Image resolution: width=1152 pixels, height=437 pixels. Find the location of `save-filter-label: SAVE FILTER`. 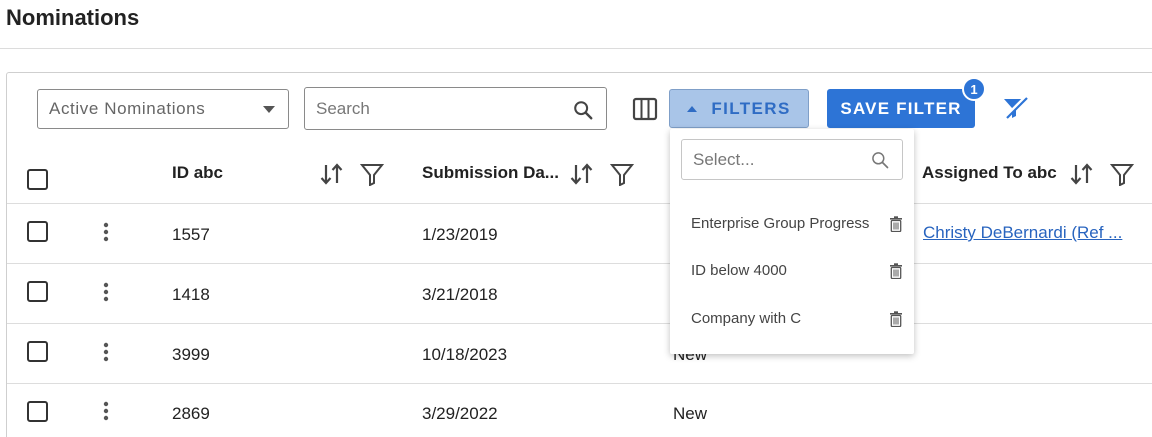

save-filter-label: SAVE FILTER is located at coordinates (901, 108).